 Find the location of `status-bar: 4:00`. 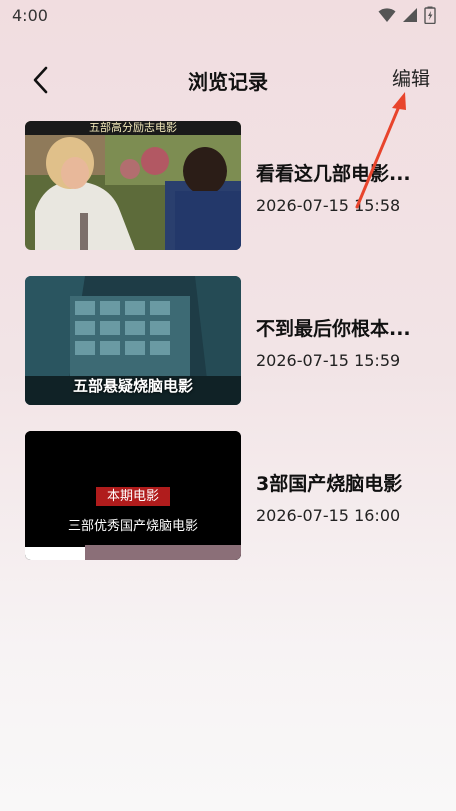

status-bar: 4:00 is located at coordinates (228, 16).